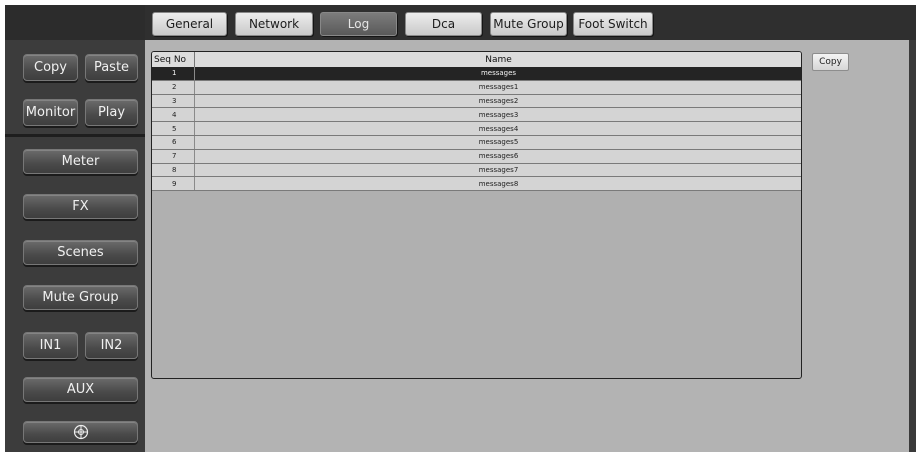  Describe the element at coordinates (174, 183) in the screenshot. I see `seq-cell: 9` at that location.